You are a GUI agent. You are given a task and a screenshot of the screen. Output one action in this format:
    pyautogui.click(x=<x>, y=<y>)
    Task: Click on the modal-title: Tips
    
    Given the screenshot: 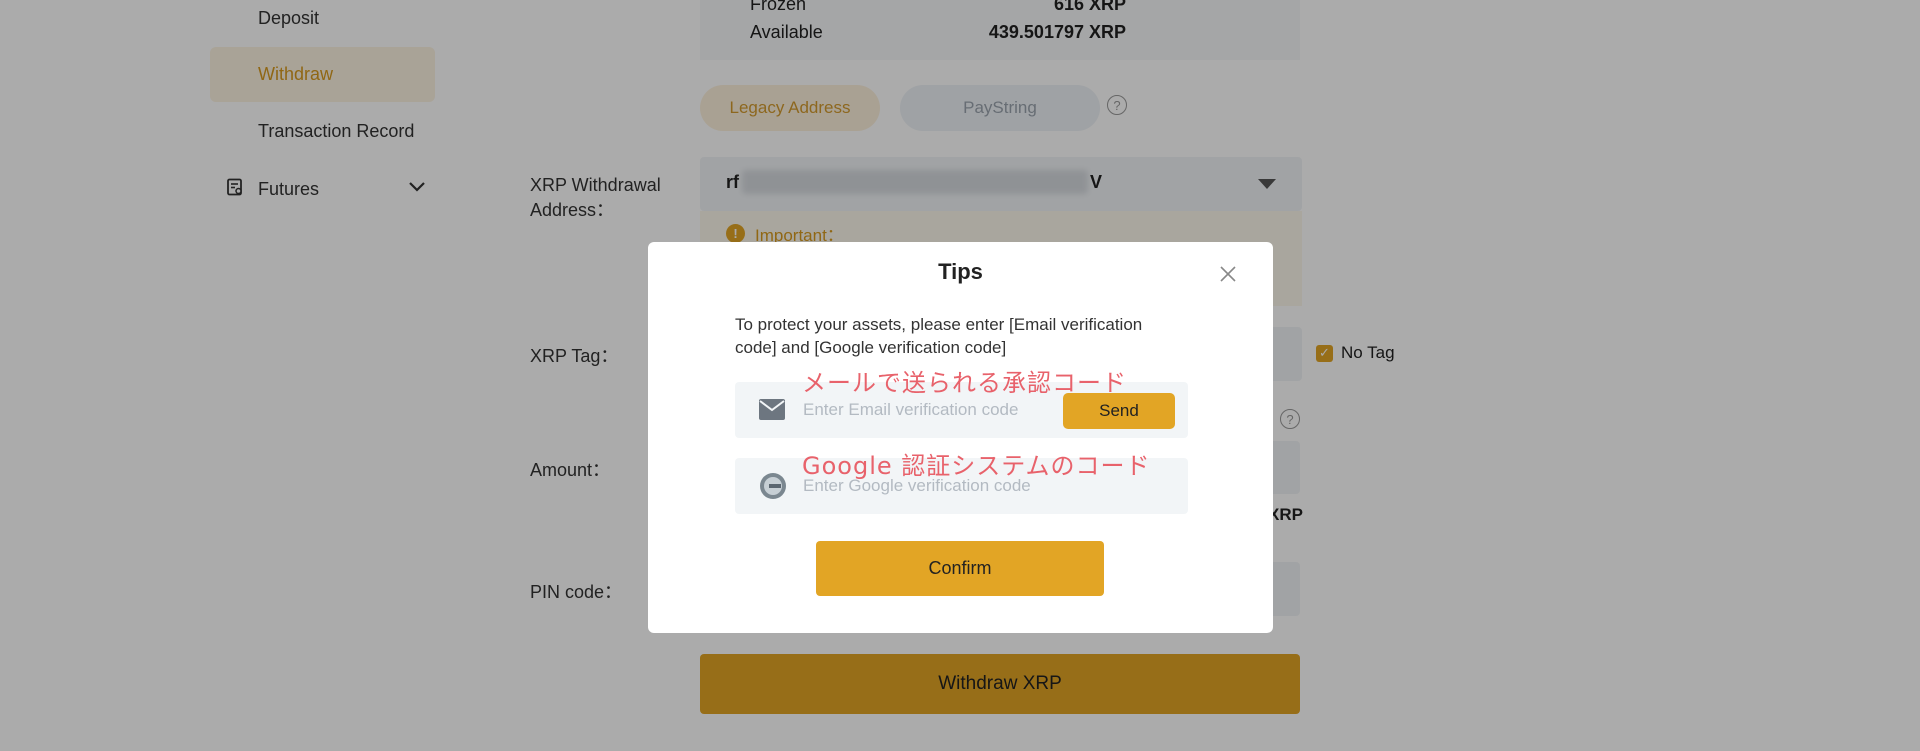 What is the action you would take?
    pyautogui.click(x=960, y=271)
    